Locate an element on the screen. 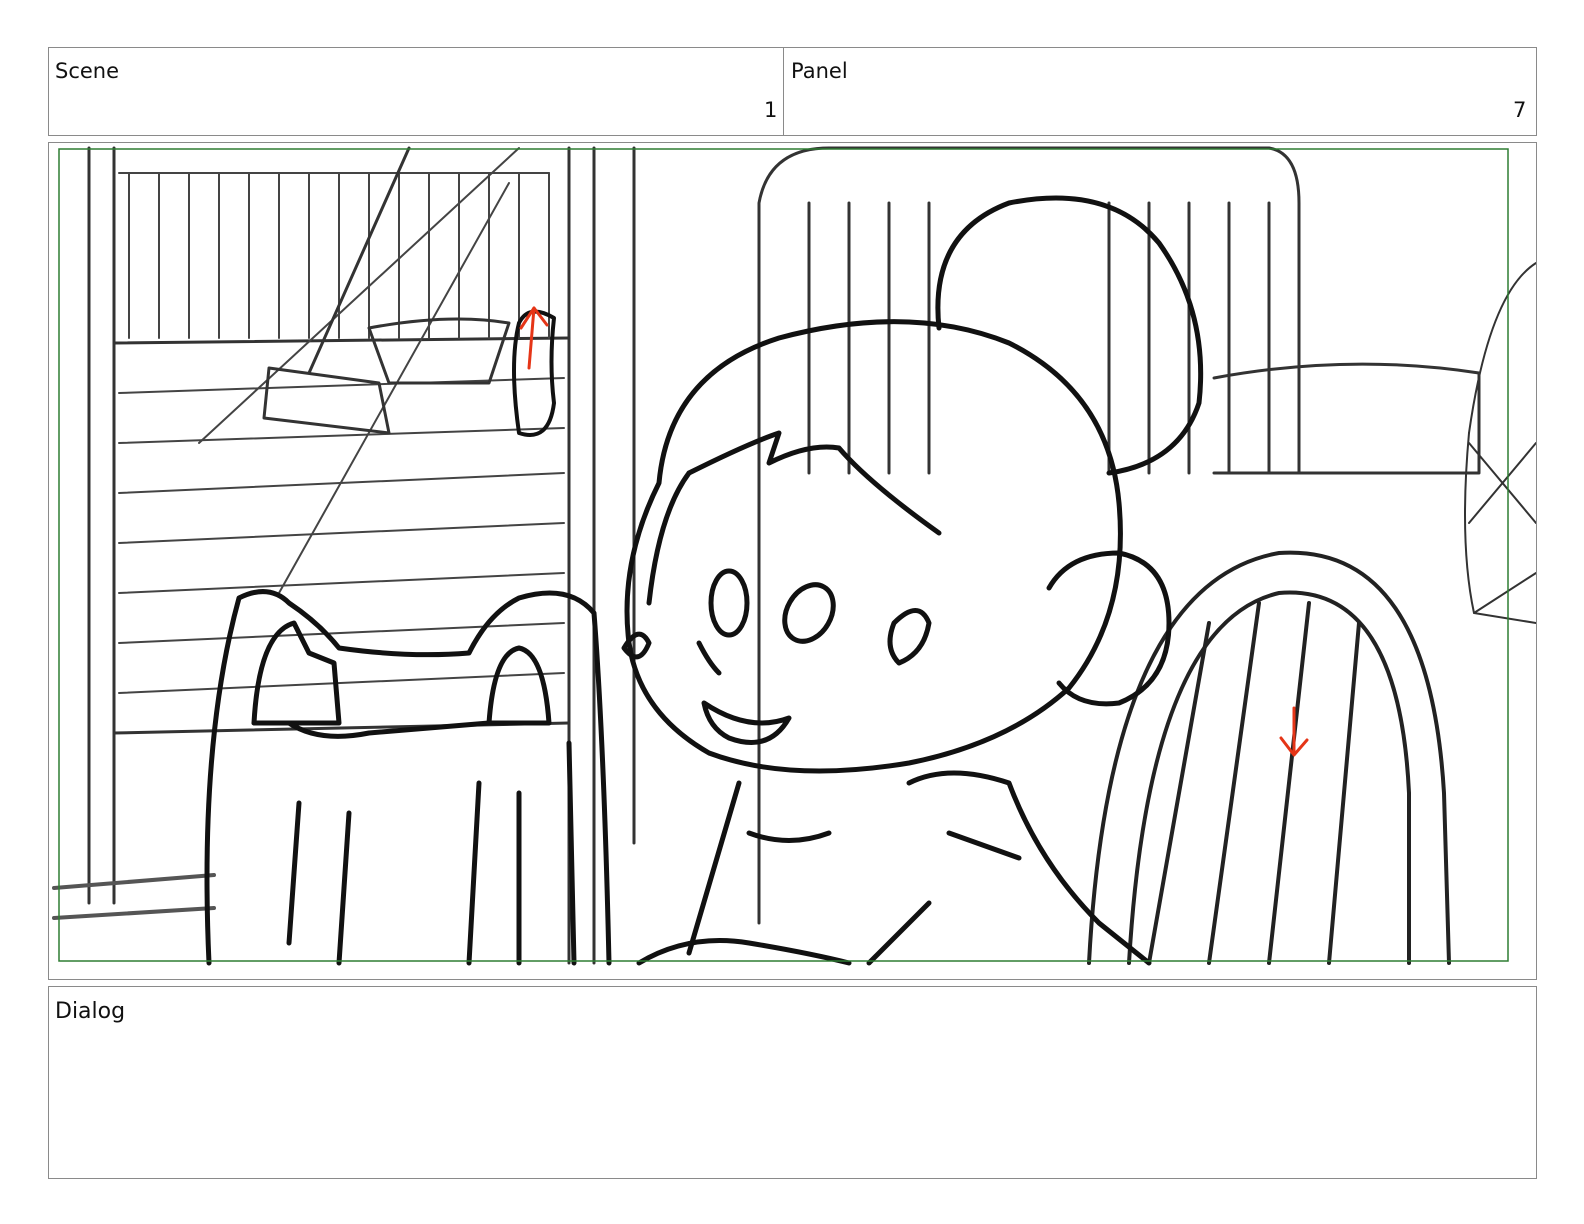  header-divider is located at coordinates (783, 91).